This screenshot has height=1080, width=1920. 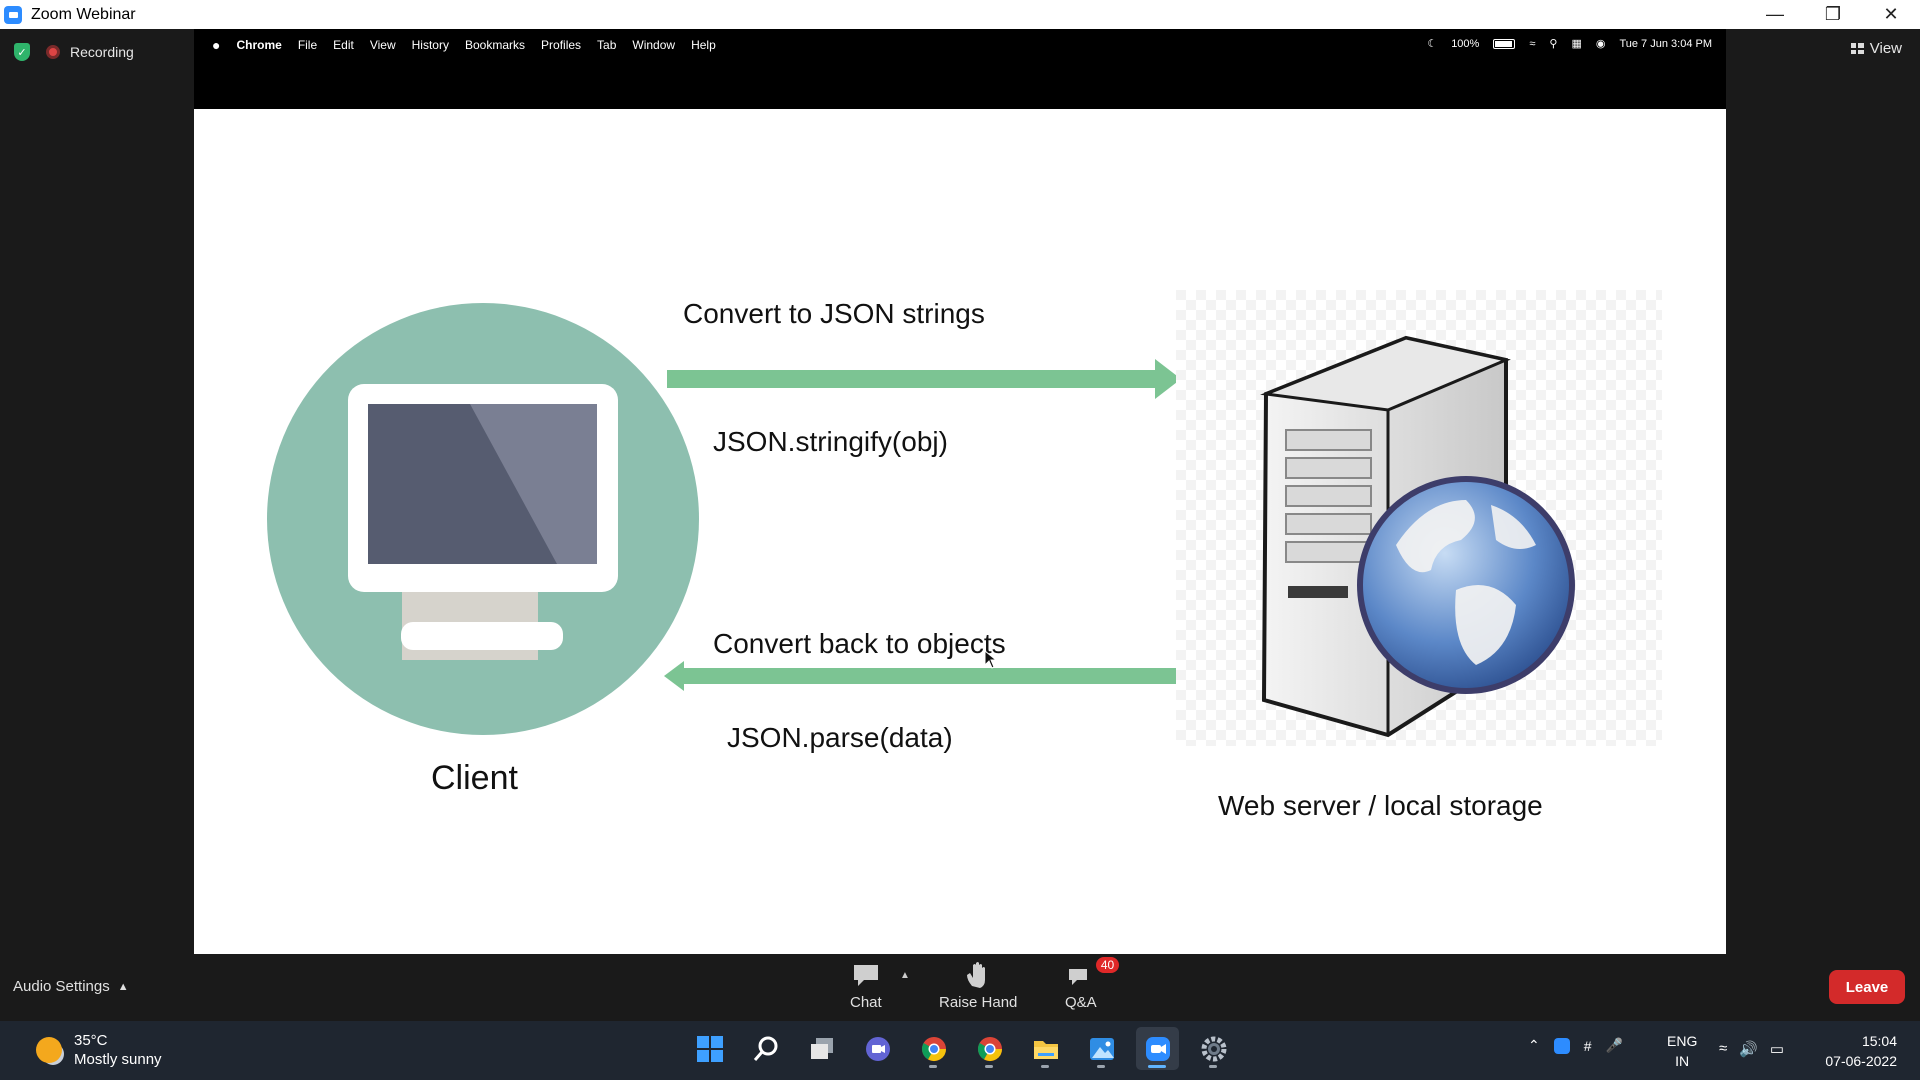 I want to click on chat-label: Chat, so click(x=866, y=1002).